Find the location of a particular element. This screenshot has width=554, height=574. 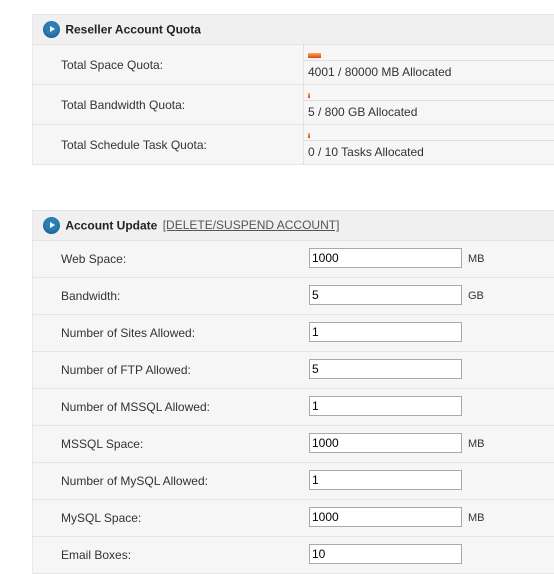

field-label: Number of MSSQL Allowed: is located at coordinates (135, 407).